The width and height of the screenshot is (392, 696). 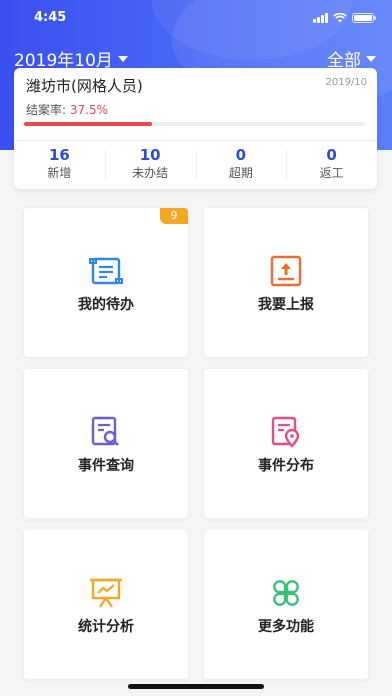 I want to click on summary-date: 2019/10, so click(x=346, y=82).